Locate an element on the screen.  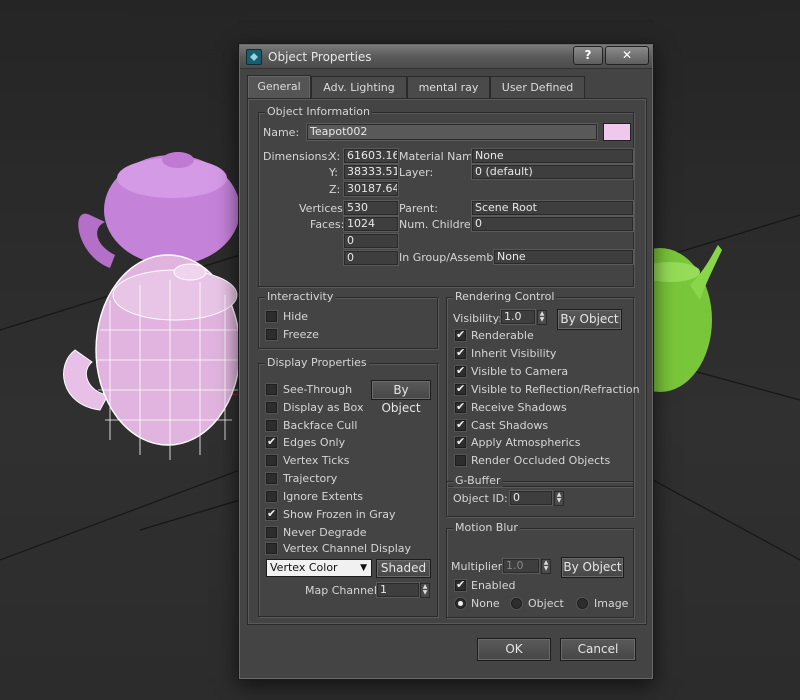
display-as-box-checkbox is located at coordinates (271, 407).